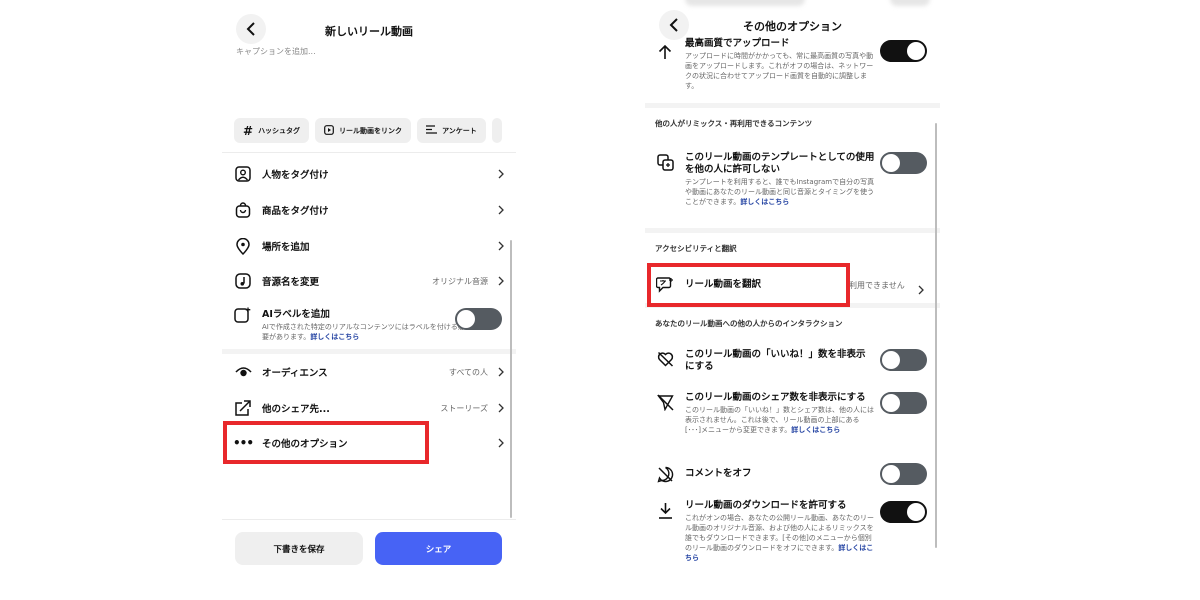 This screenshot has height=600, width=1200. Describe the element at coordinates (903, 403) in the screenshot. I see `hide-shares-toggle` at that location.